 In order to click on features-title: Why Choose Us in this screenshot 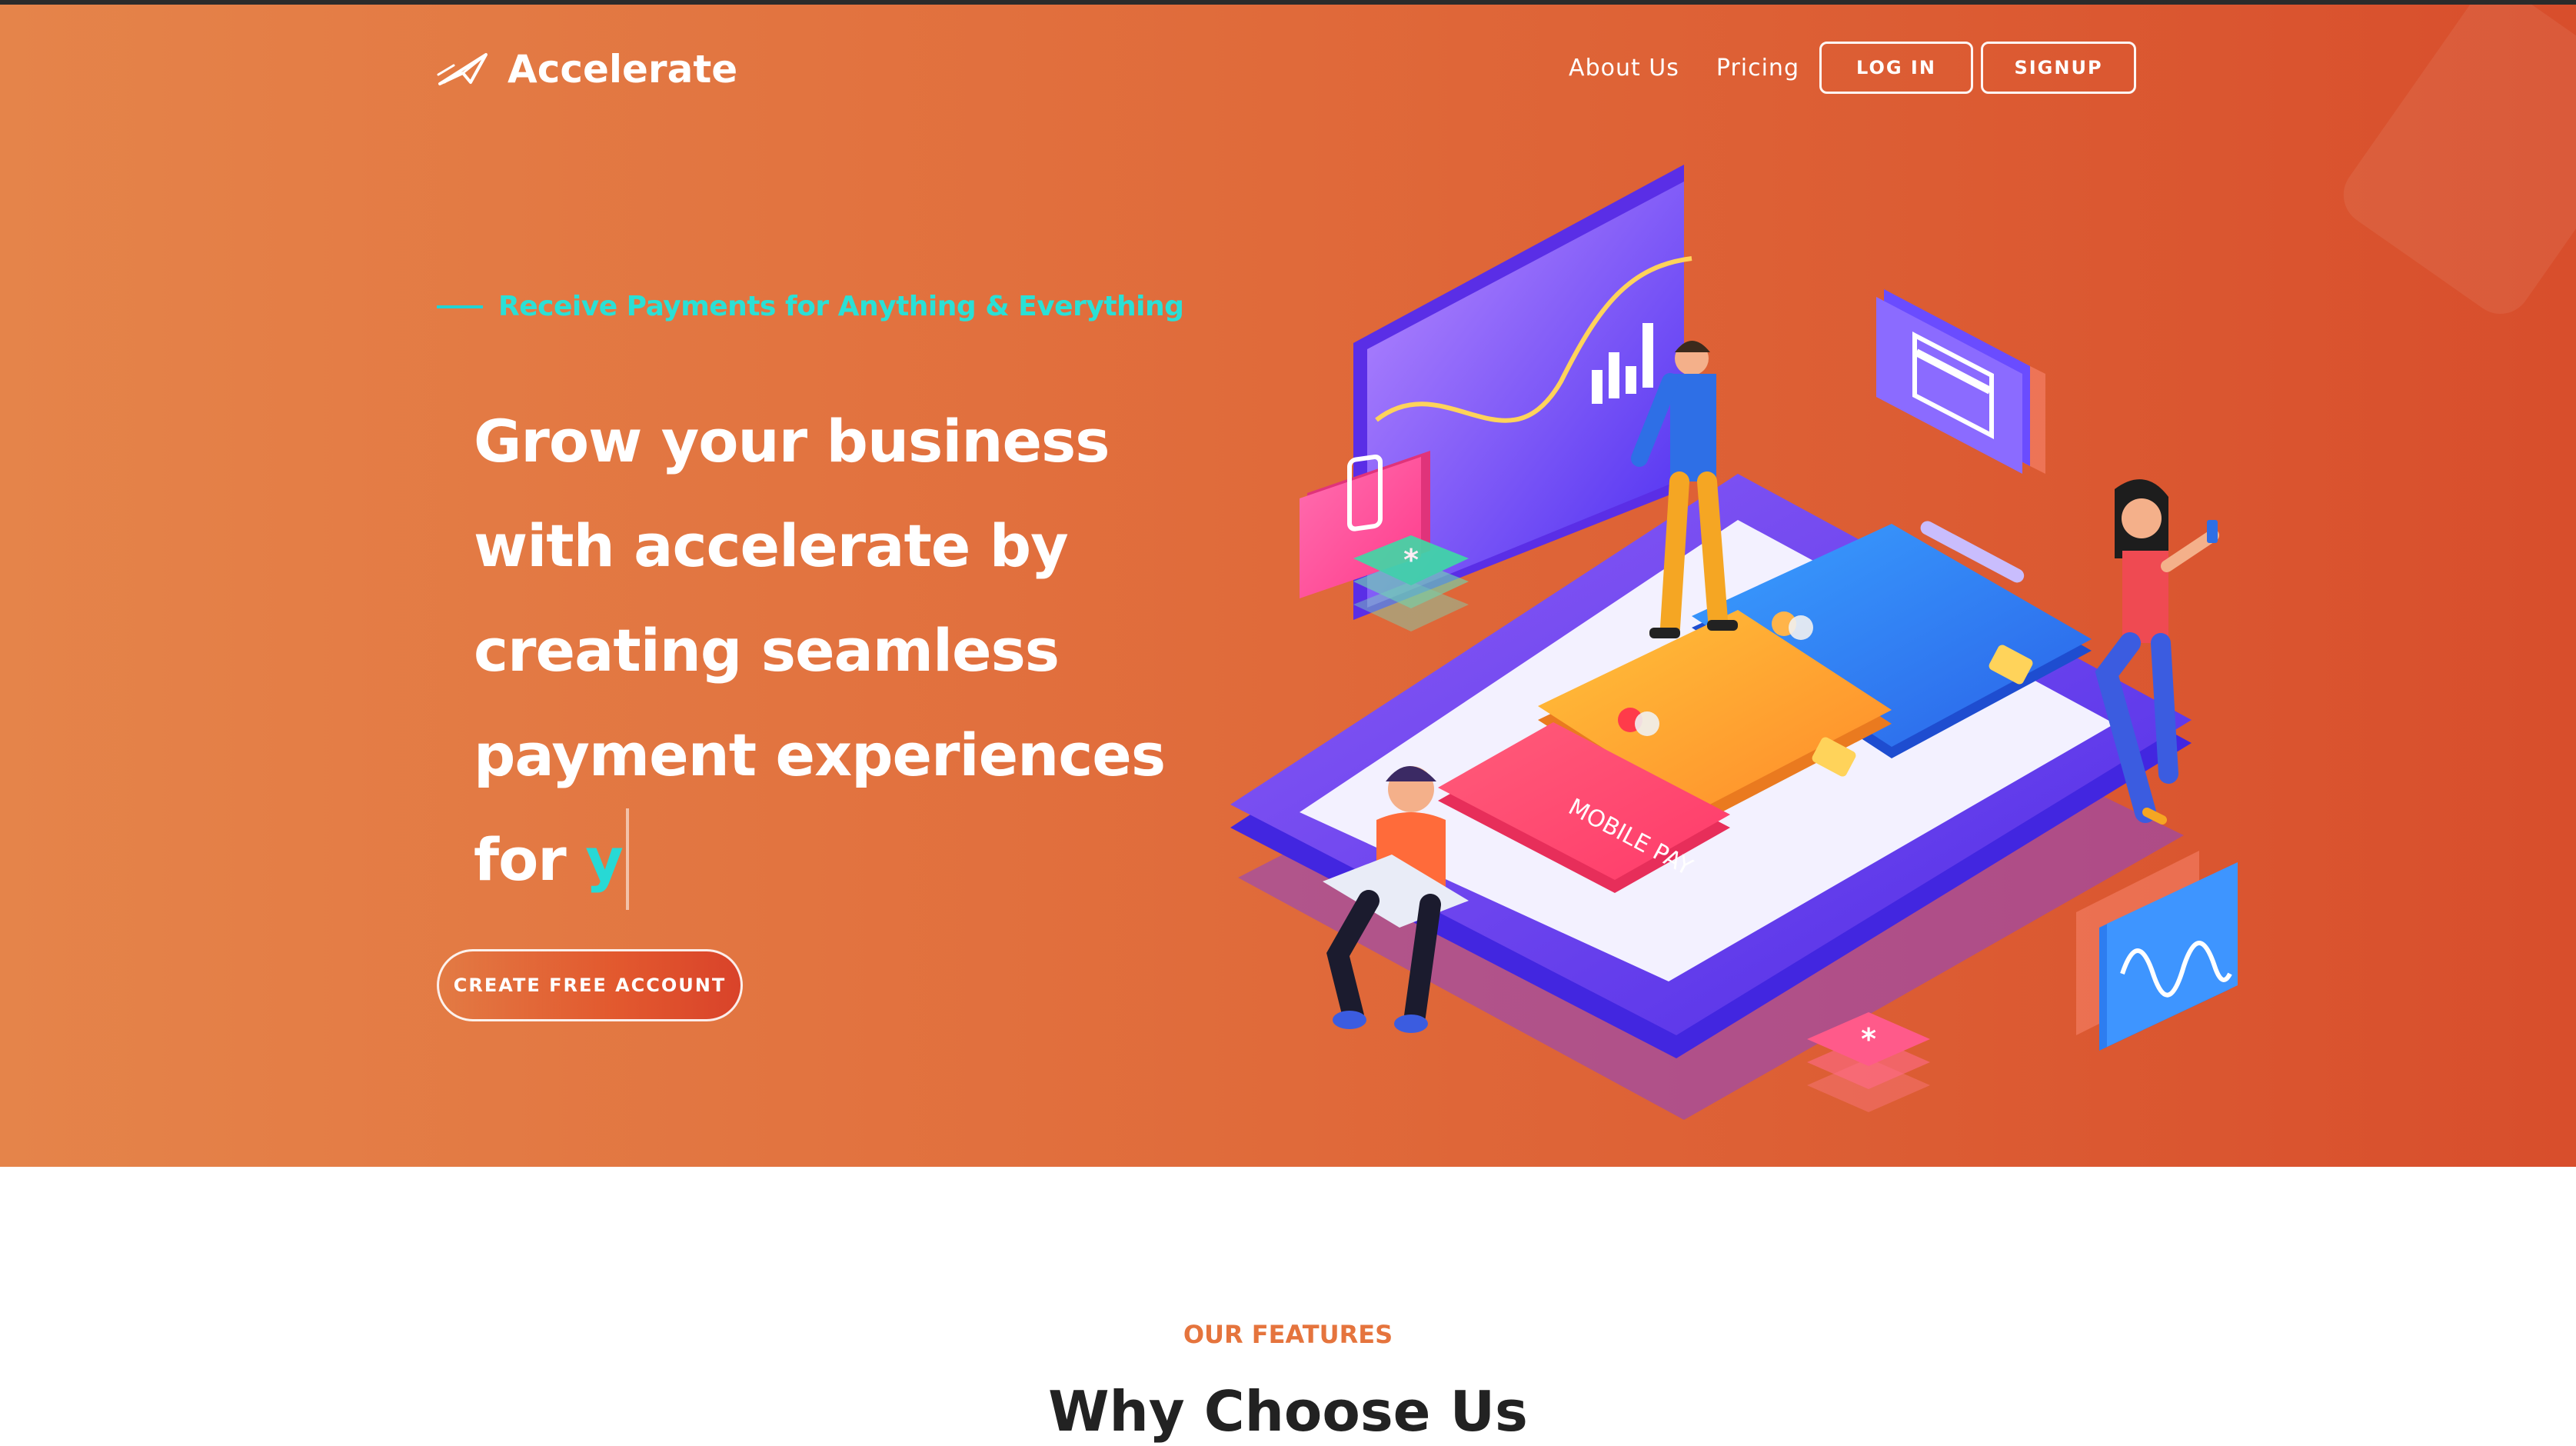, I will do `click(1288, 1411)`.